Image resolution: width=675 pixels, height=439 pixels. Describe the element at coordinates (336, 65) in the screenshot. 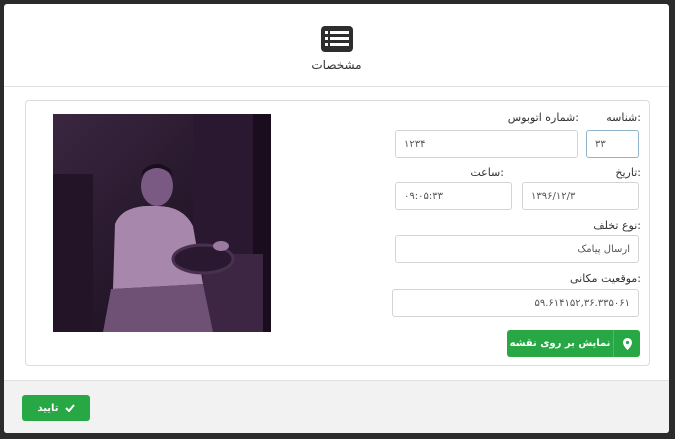

I see `dialog-title: مشخصات` at that location.